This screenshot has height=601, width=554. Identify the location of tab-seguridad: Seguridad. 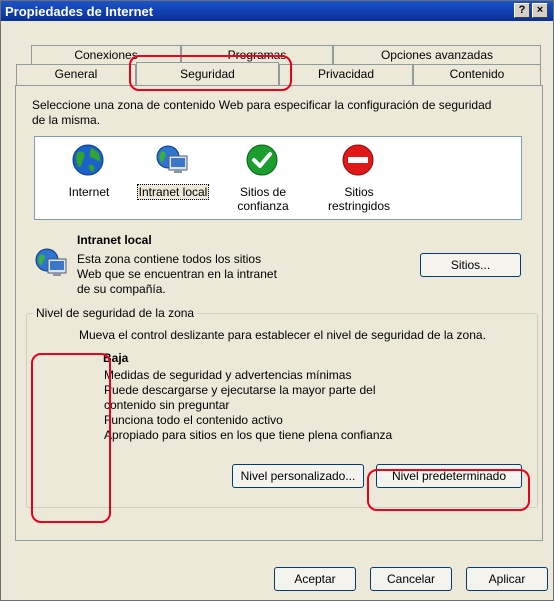
(207, 73).